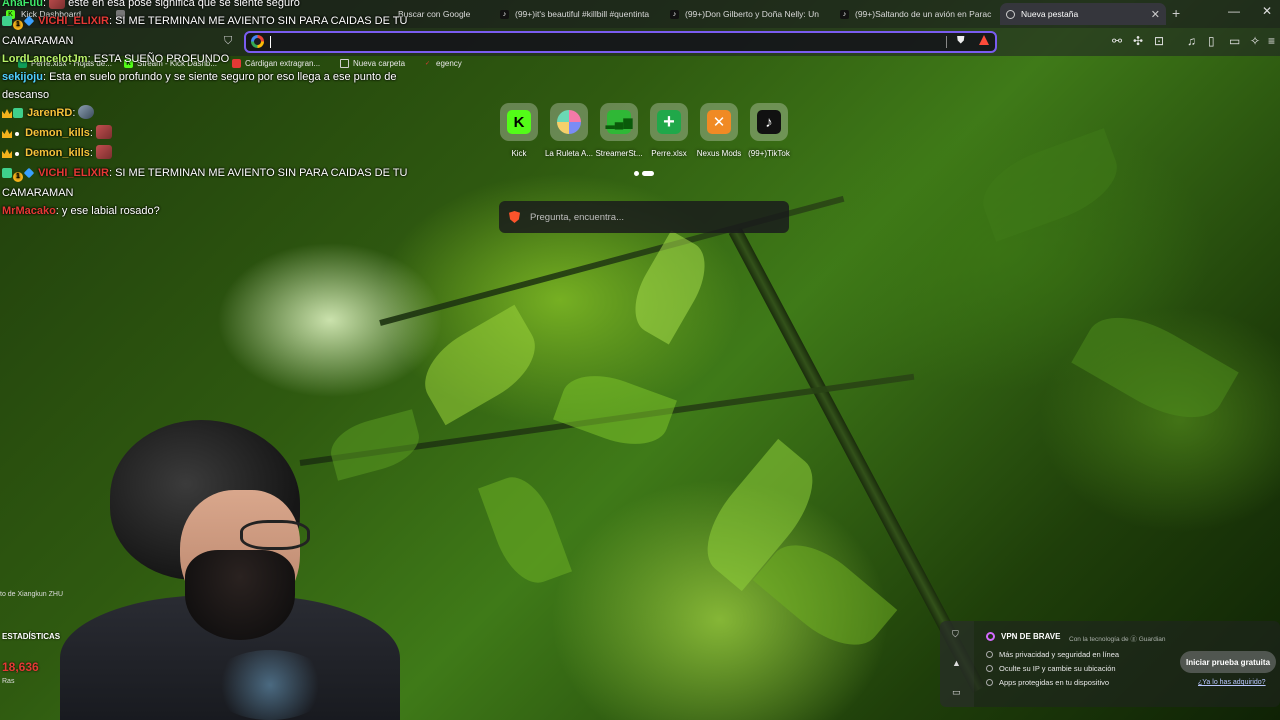  Describe the element at coordinates (110, 211) in the screenshot. I see `chat-text: y ese labial rosado?` at that location.